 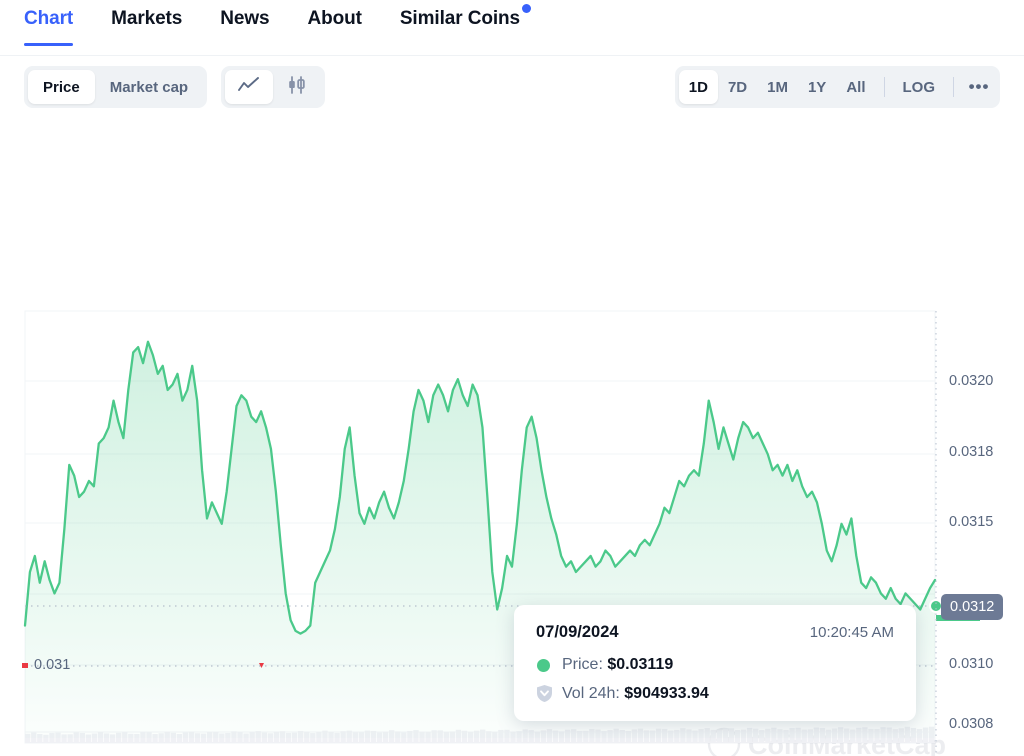 I want to click on tooltip-volume-value: $904933.94, so click(x=666, y=693).